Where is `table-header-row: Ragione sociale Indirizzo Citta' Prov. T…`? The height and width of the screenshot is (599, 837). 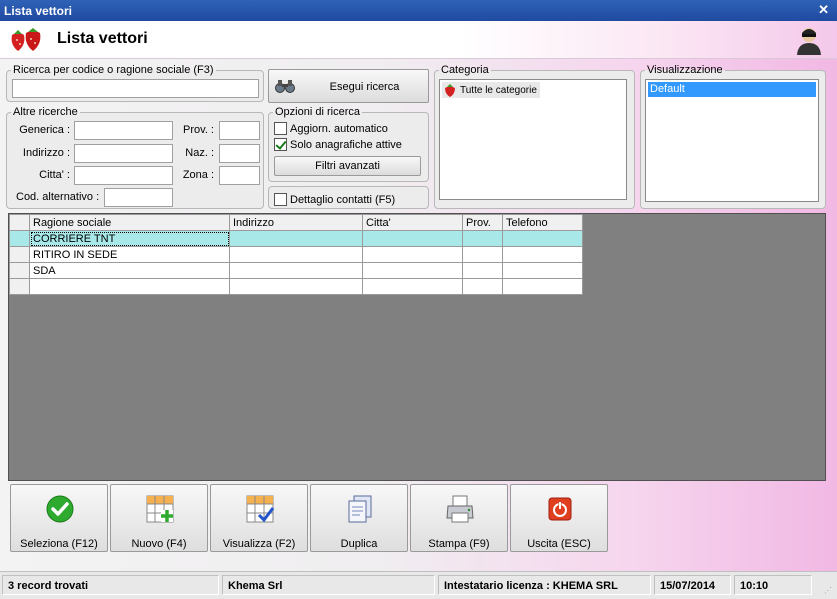 table-header-row: Ragione sociale Indirizzo Citta' Prov. T… is located at coordinates (296, 222).